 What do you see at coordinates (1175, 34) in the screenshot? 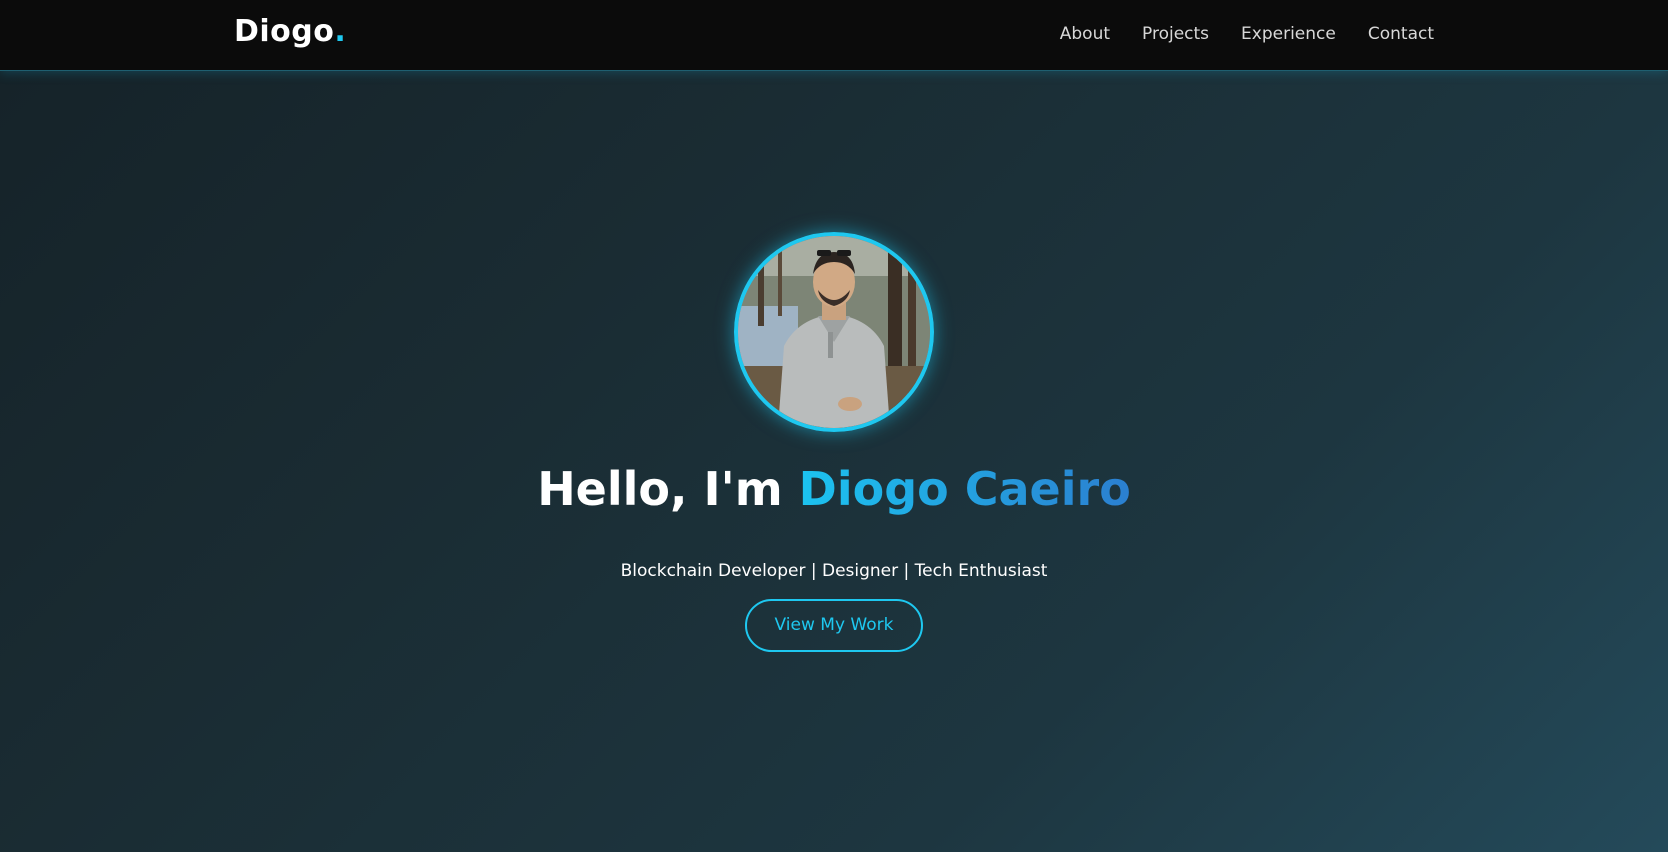
I see `nav-link-projects: Projects` at bounding box center [1175, 34].